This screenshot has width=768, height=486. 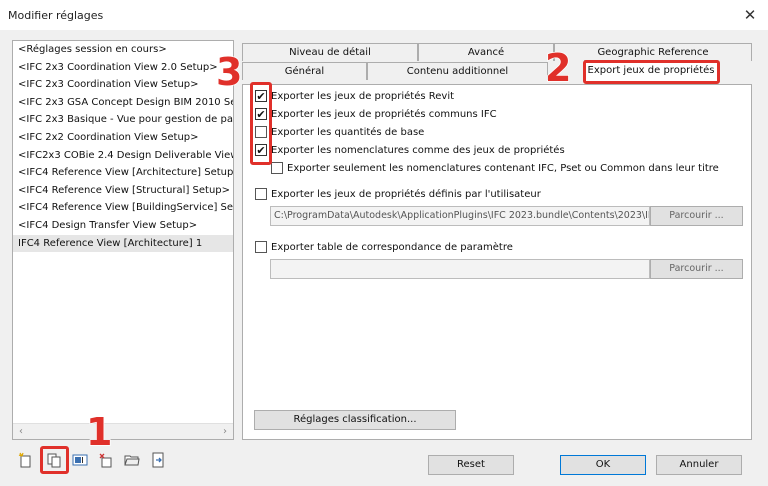 What do you see at coordinates (384, 15) in the screenshot?
I see `title-bar: Modifier réglages ✕` at bounding box center [384, 15].